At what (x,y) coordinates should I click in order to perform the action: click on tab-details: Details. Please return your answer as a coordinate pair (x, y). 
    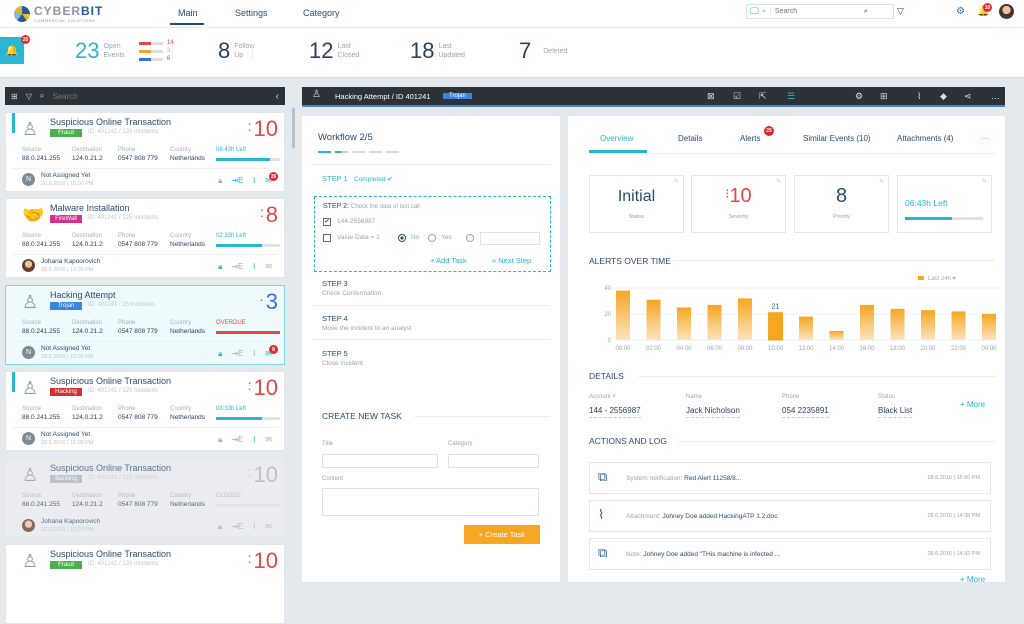
    Looking at the image, I should click on (690, 138).